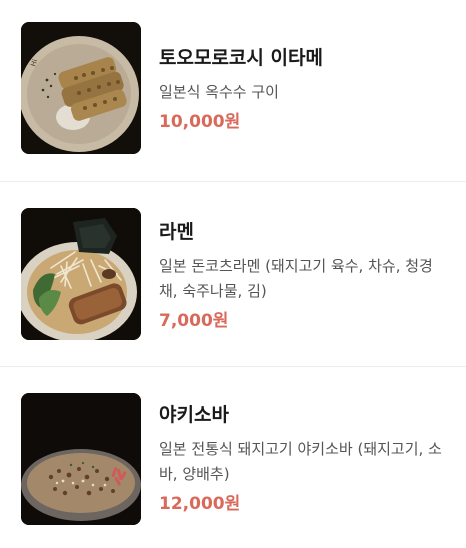  Describe the element at coordinates (81, 88) in the screenshot. I see `menu-item-photo: Hi` at that location.